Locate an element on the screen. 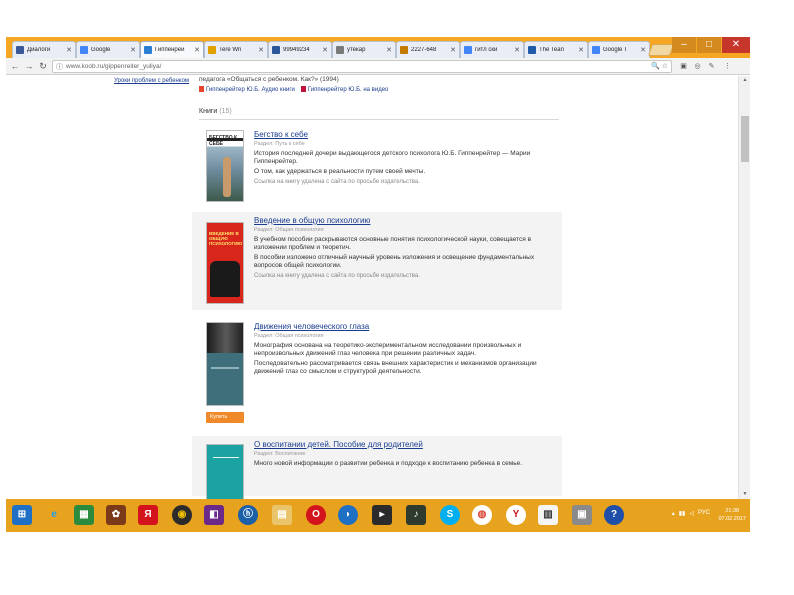 The height and width of the screenshot is (595, 794). book-title-link: Введение в общую психологию is located at coordinates (404, 221).